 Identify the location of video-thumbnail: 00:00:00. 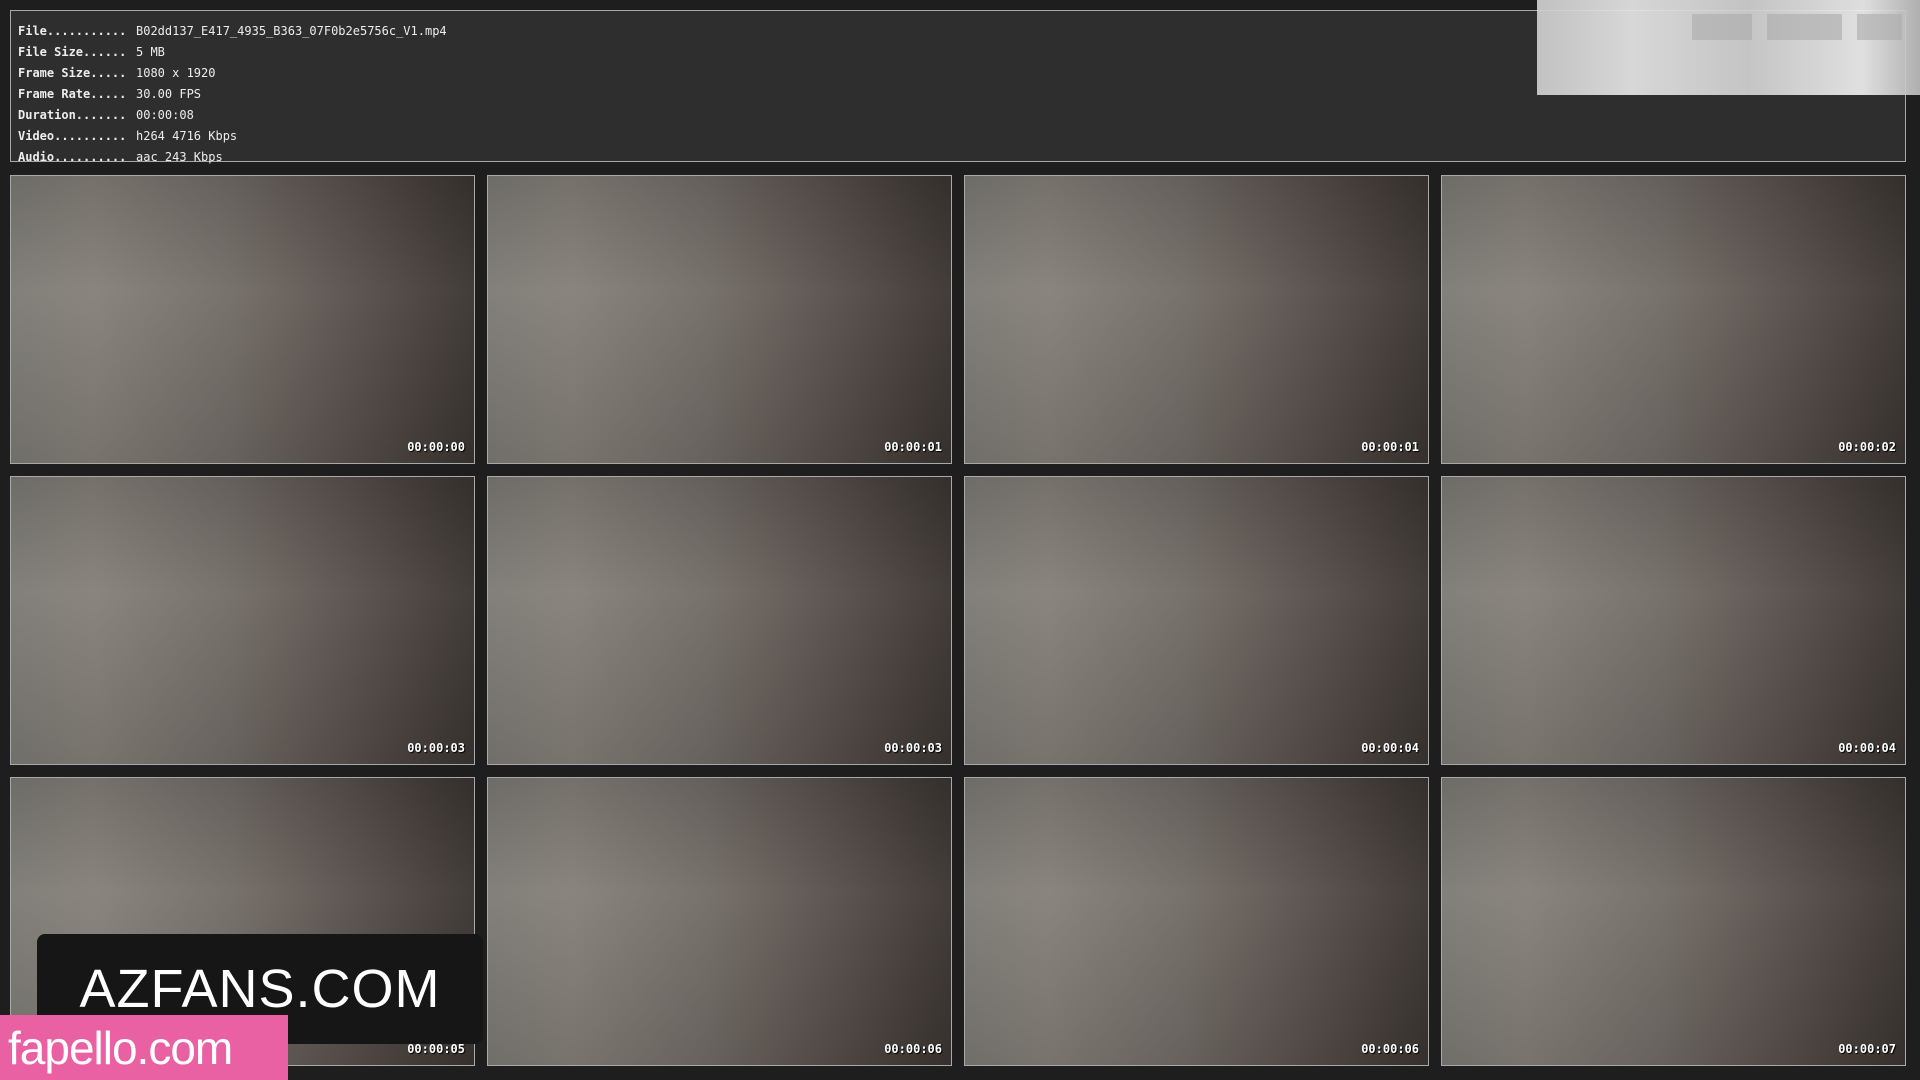
(242, 319).